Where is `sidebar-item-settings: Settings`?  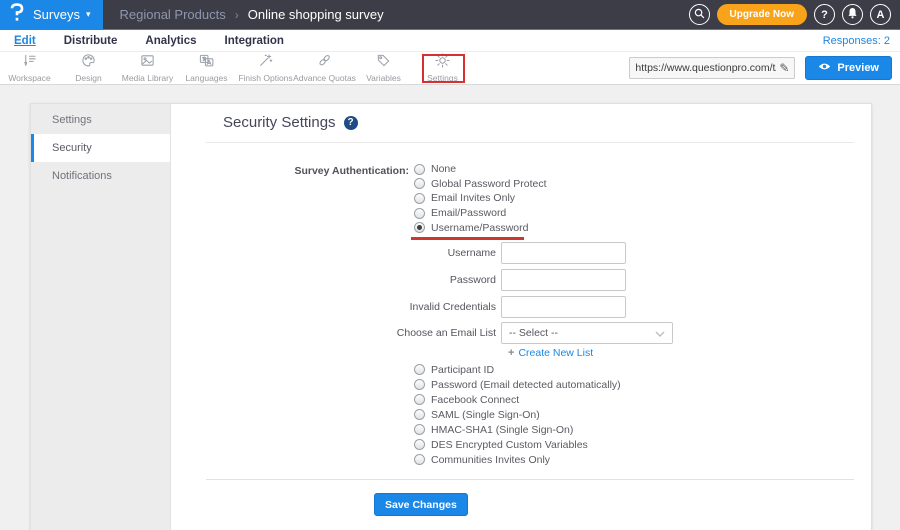 sidebar-item-settings: Settings is located at coordinates (100, 120).